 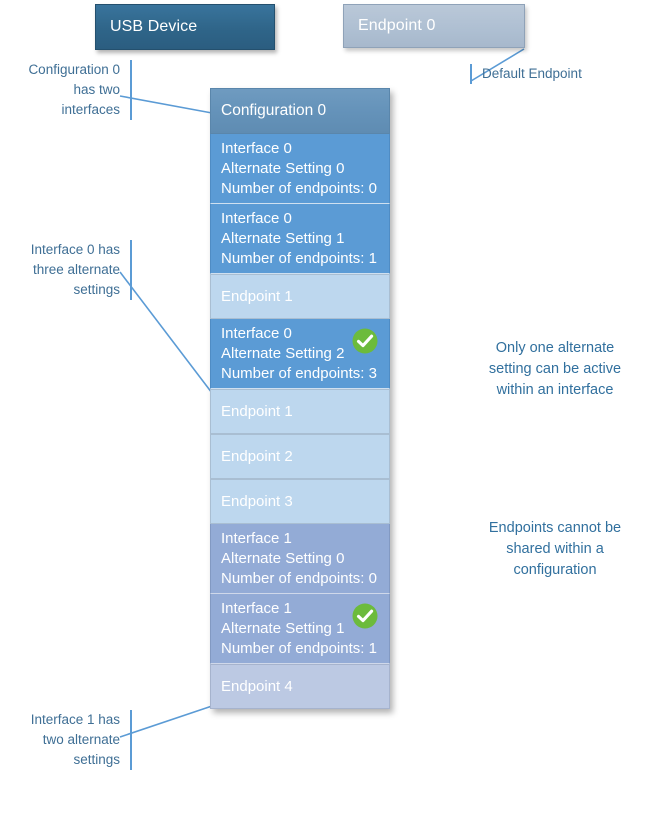 What do you see at coordinates (300, 456) in the screenshot?
I see `endpoint-row: Endpoint 2` at bounding box center [300, 456].